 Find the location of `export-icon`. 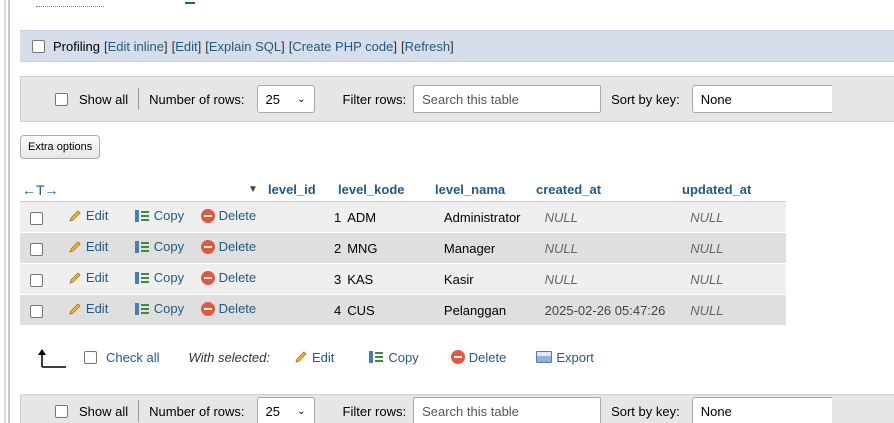

export-icon is located at coordinates (544, 357).